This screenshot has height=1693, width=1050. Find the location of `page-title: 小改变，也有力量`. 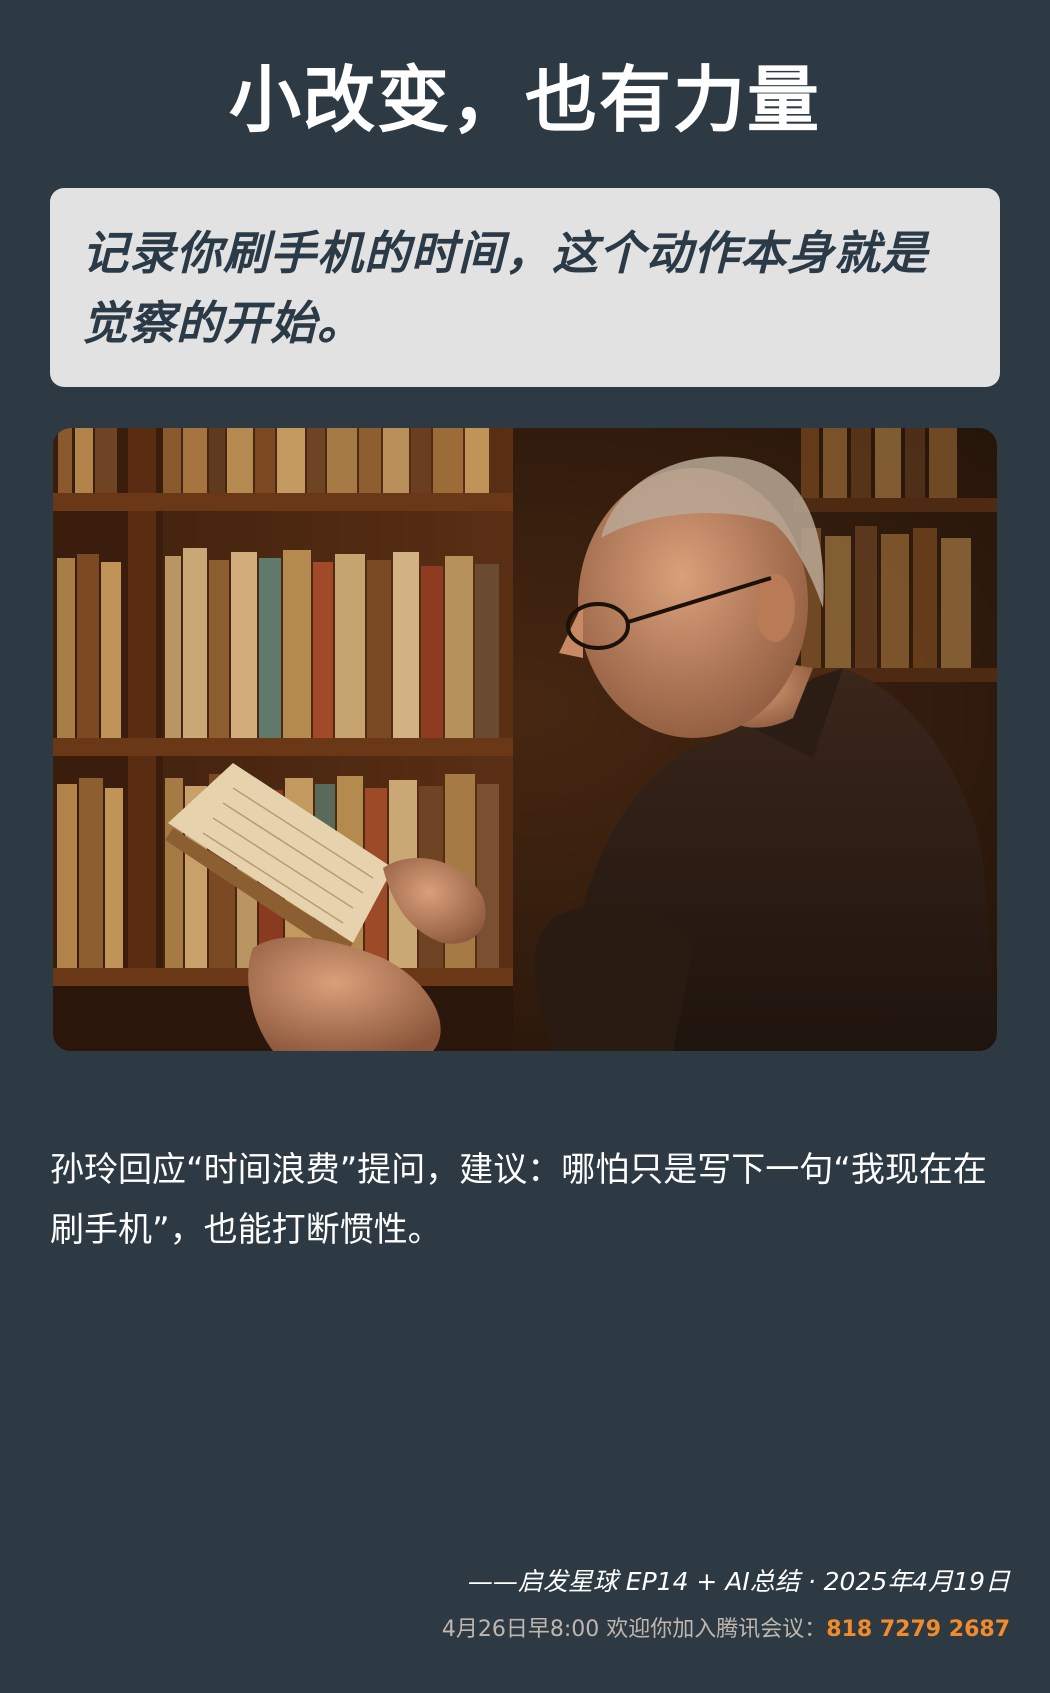

page-title: 小改变，也有力量 is located at coordinates (524, 100).